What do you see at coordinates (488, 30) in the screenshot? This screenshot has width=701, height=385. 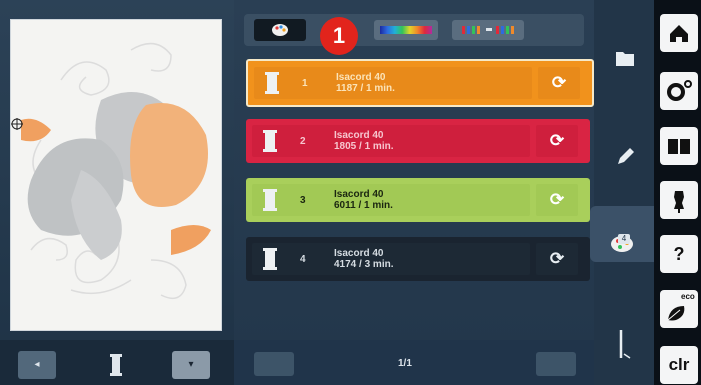 I see `tab-regroup-colors` at bounding box center [488, 30].